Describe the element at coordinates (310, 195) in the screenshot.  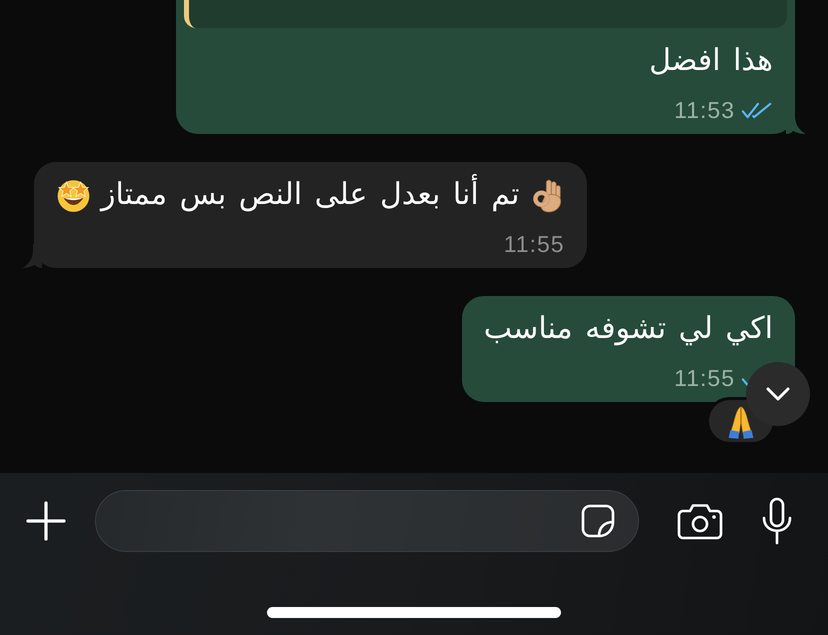
I see `message-text: تم أنا بعدل على النص بس ممتاز` at that location.